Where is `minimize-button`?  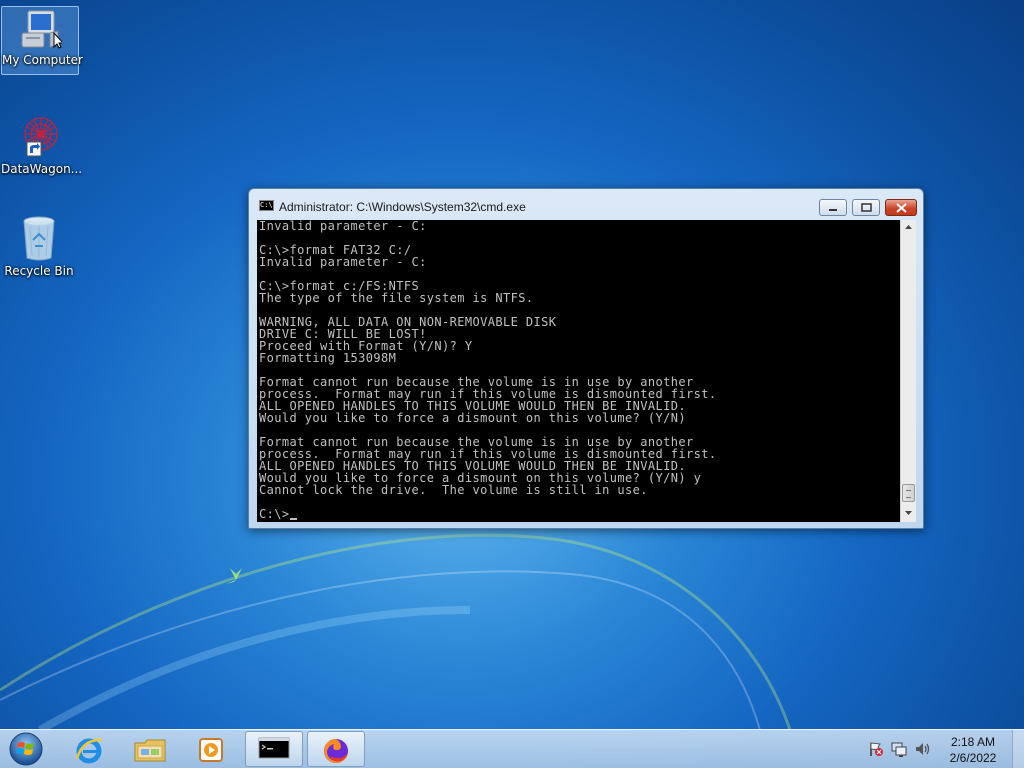 minimize-button is located at coordinates (833, 207).